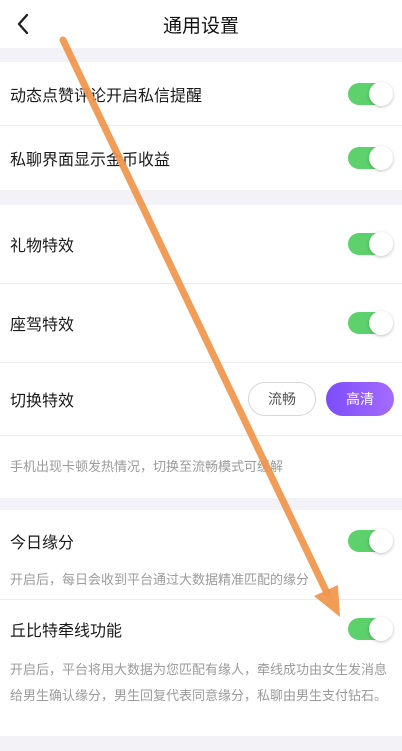 Image resolution: width=402 pixels, height=751 pixels. I want to click on today-match-toggle, so click(370, 541).